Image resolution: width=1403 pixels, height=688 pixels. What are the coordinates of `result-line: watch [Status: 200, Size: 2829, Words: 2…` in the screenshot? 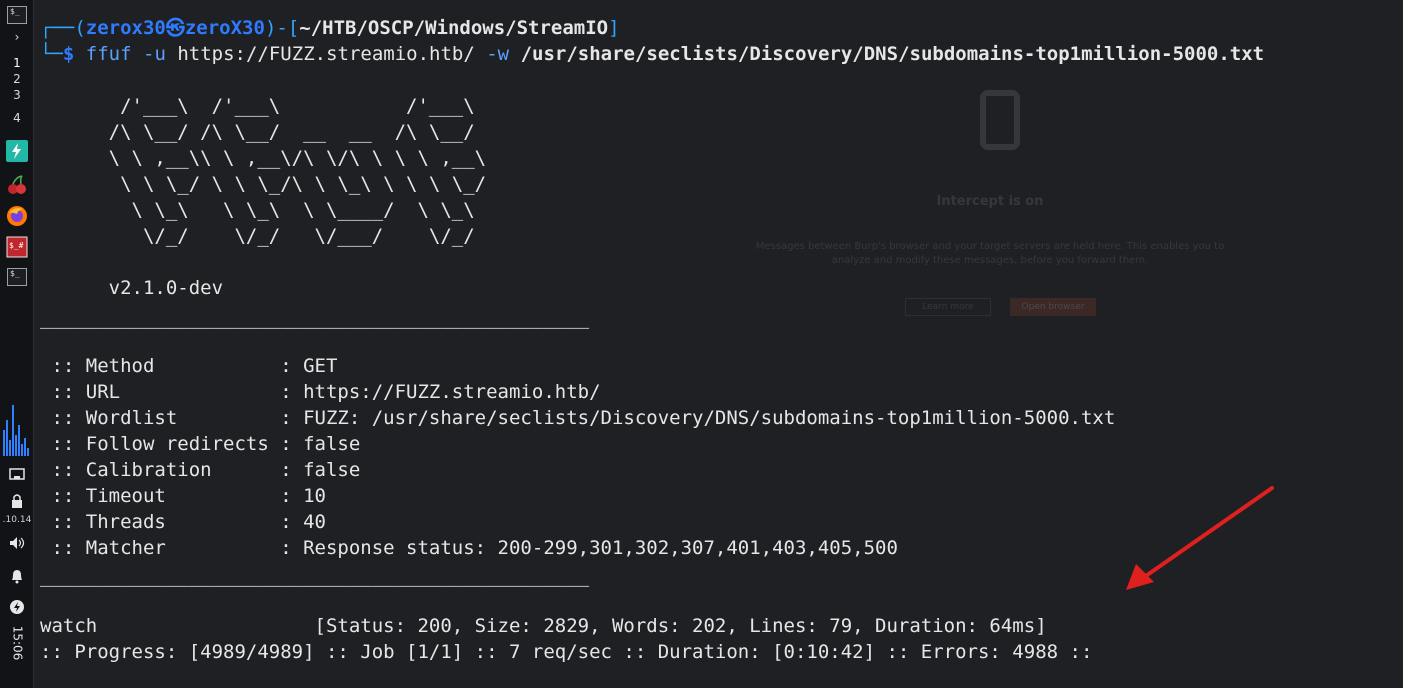 It's located at (543, 626).